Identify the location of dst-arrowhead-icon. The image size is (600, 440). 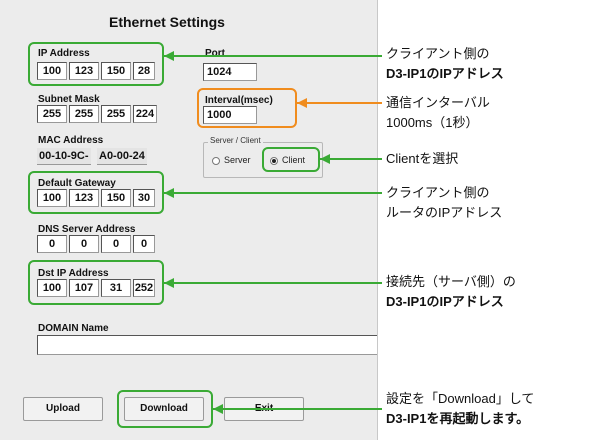
(169, 283).